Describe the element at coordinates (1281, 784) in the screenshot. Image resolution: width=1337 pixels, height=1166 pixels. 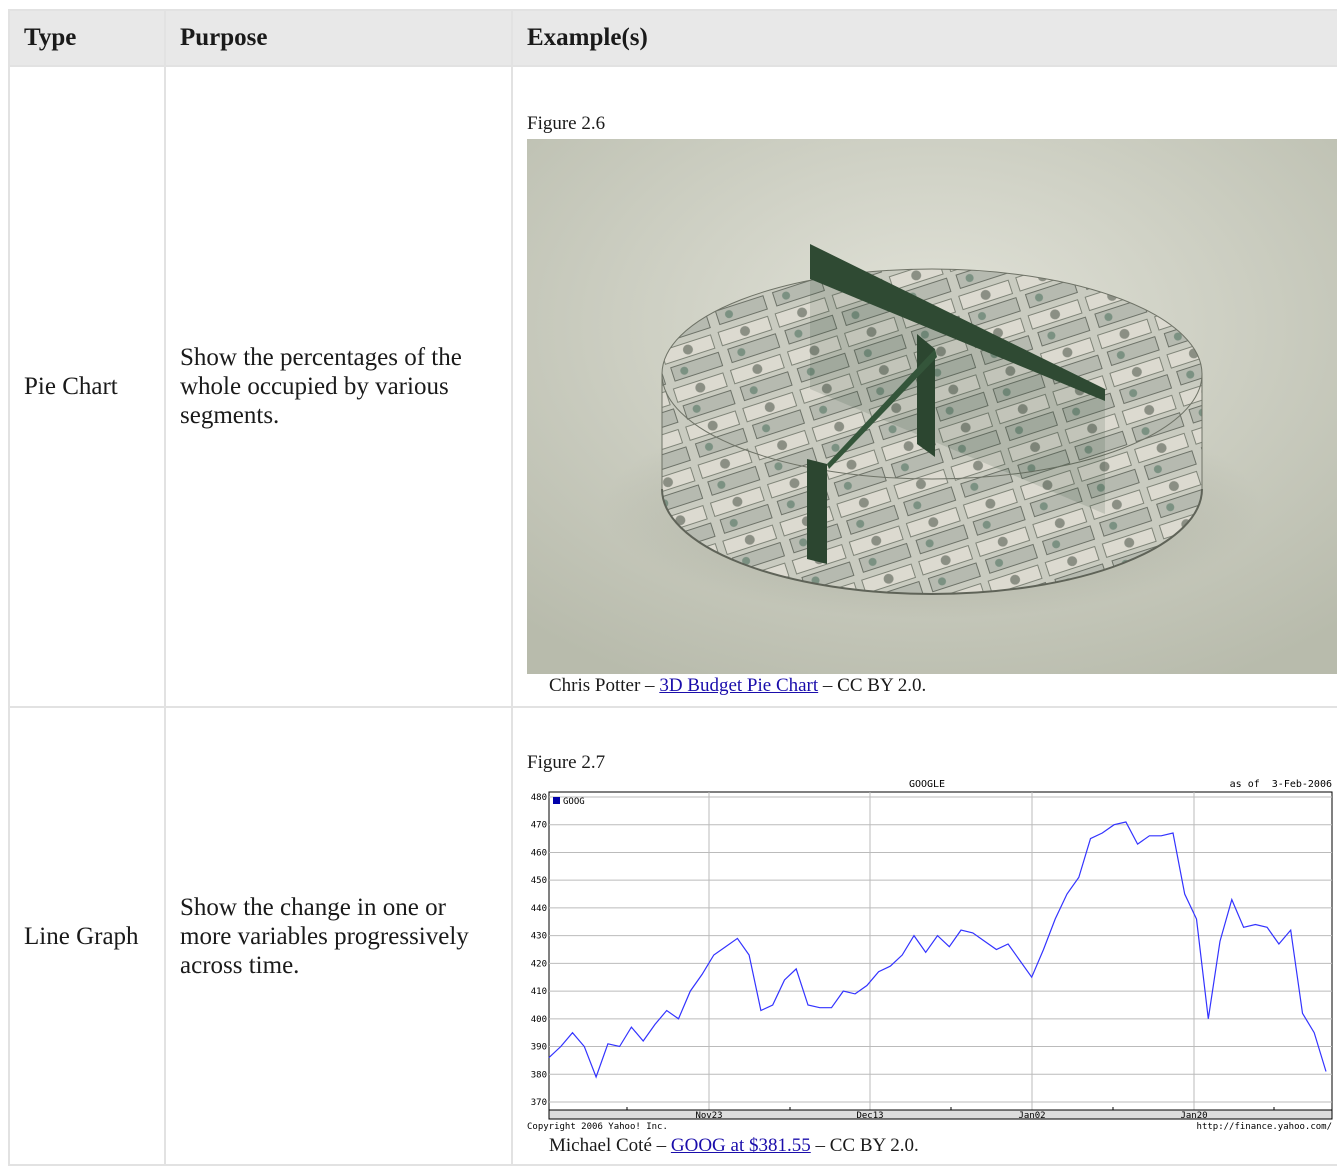
I see `chart-as-of: as of 3-Feb-2006` at that location.